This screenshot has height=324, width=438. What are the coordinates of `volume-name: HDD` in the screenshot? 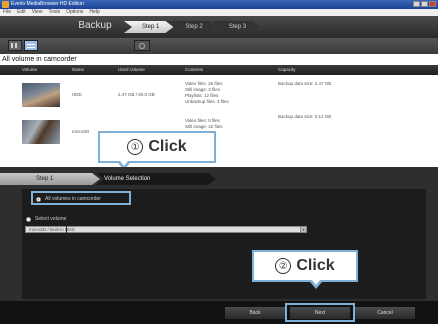 It's located at (77, 94).